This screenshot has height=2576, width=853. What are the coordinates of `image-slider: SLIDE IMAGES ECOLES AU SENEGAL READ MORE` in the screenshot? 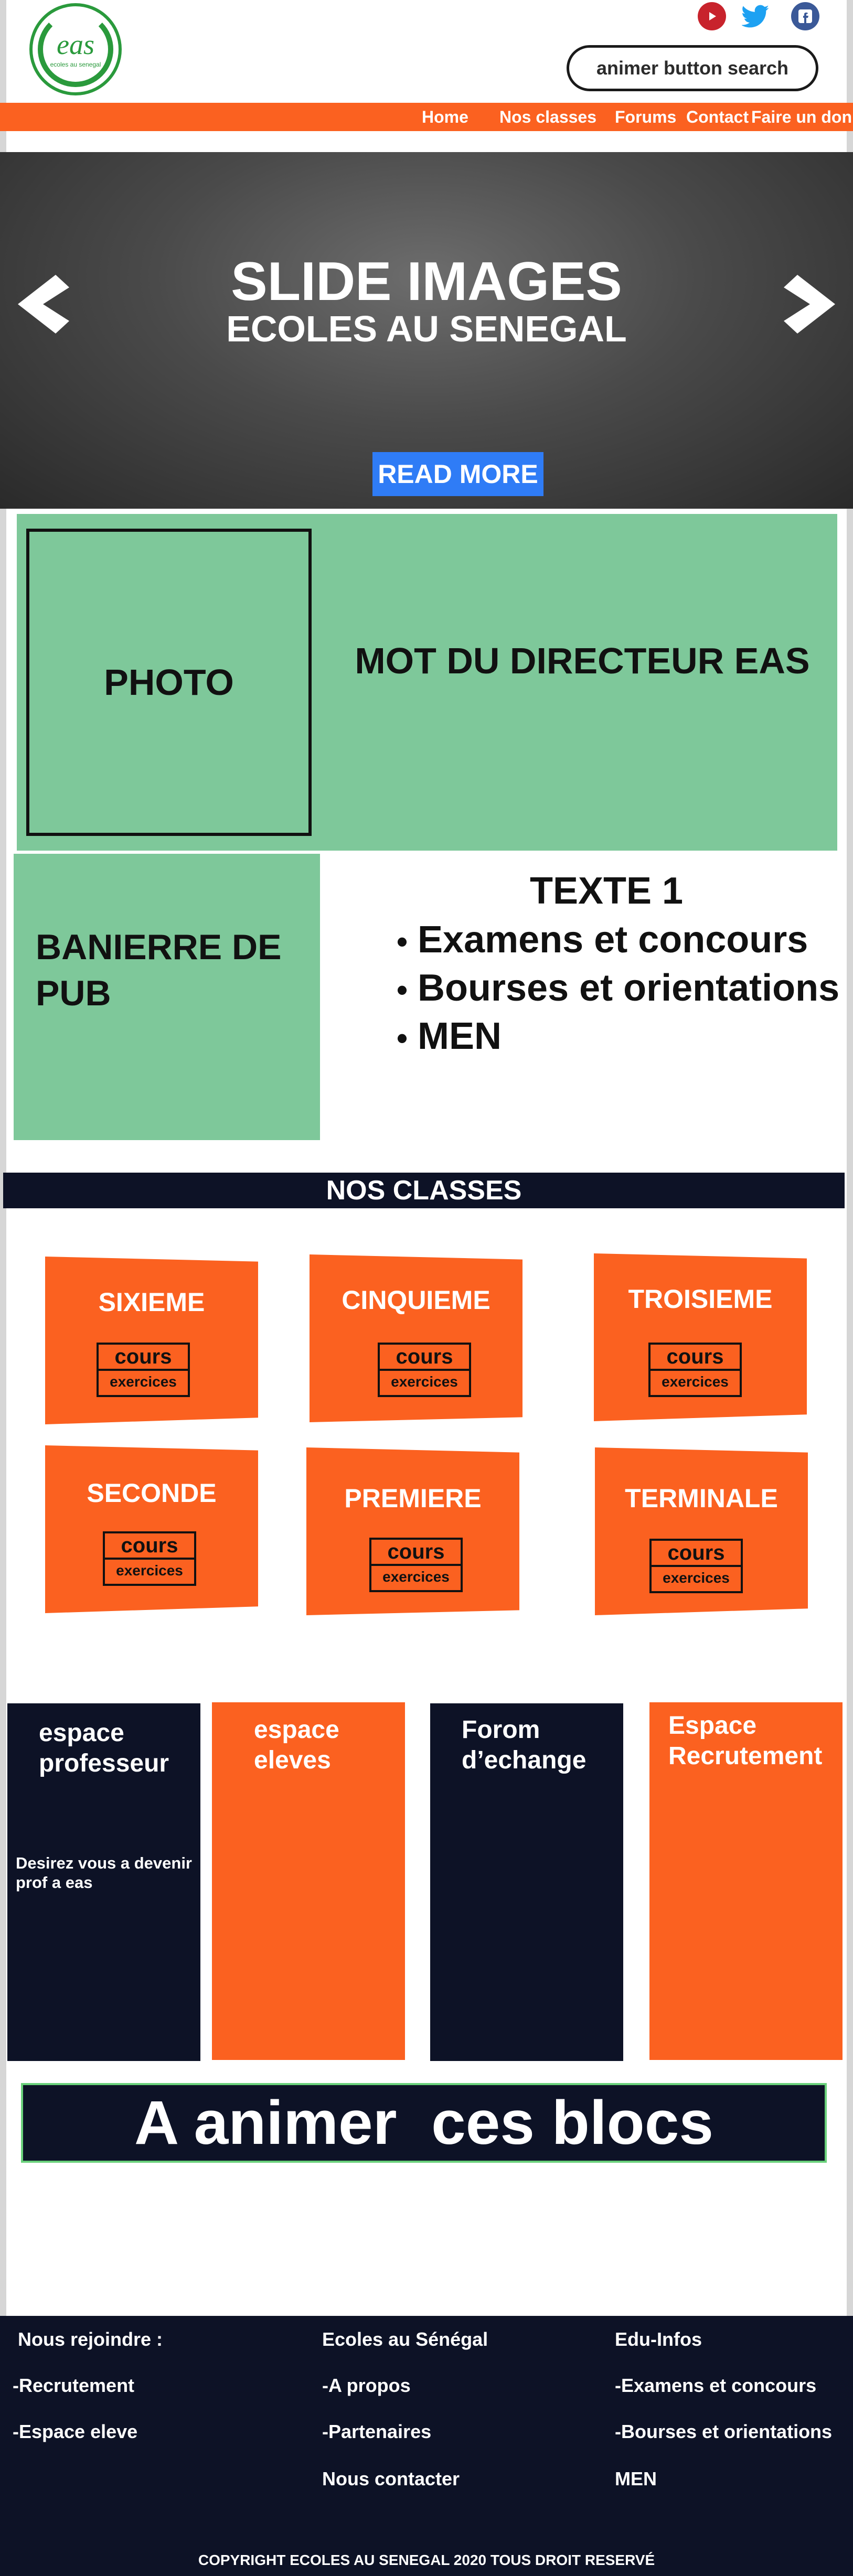 It's located at (426, 330).